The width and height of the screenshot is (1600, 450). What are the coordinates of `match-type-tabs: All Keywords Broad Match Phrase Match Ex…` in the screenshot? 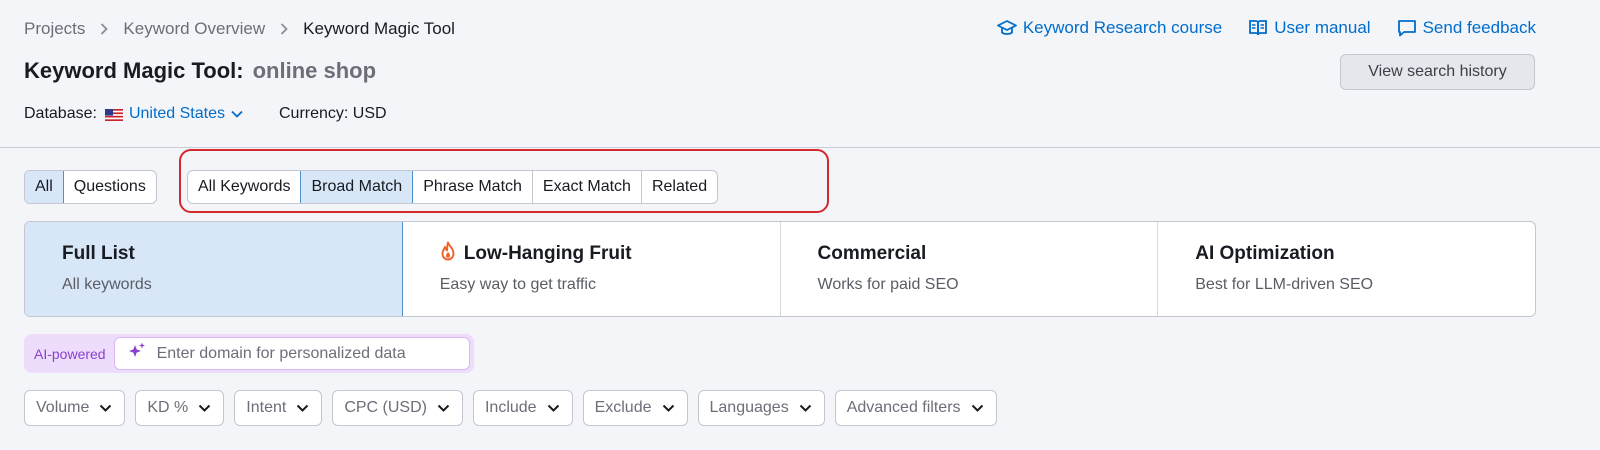 It's located at (453, 187).